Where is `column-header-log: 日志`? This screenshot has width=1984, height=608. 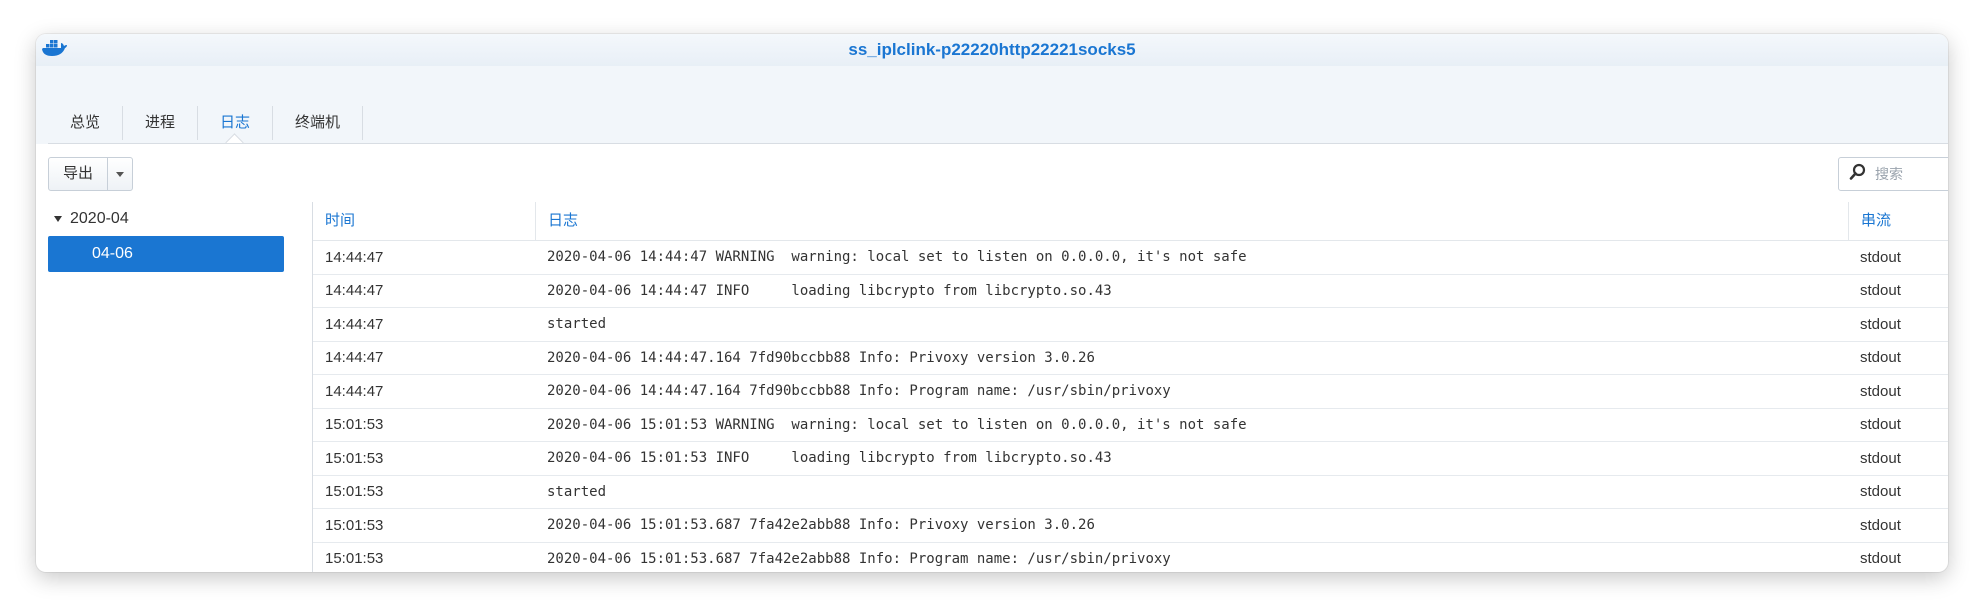
column-header-log: 日志 is located at coordinates (1191, 221).